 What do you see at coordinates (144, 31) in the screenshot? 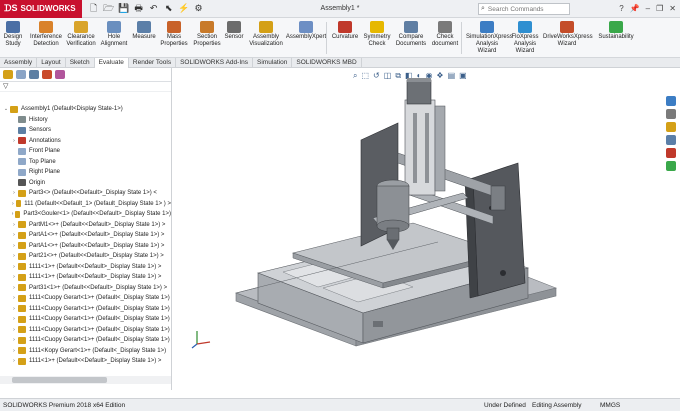
I see `measure-button: Measure` at bounding box center [144, 31].